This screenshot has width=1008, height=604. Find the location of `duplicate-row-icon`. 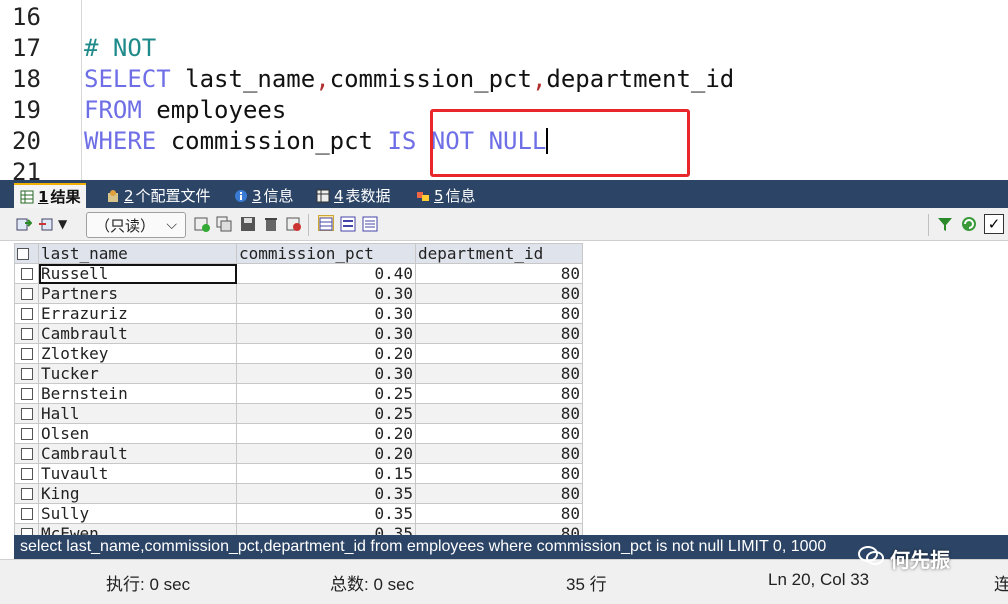

duplicate-row-icon is located at coordinates (224, 224).